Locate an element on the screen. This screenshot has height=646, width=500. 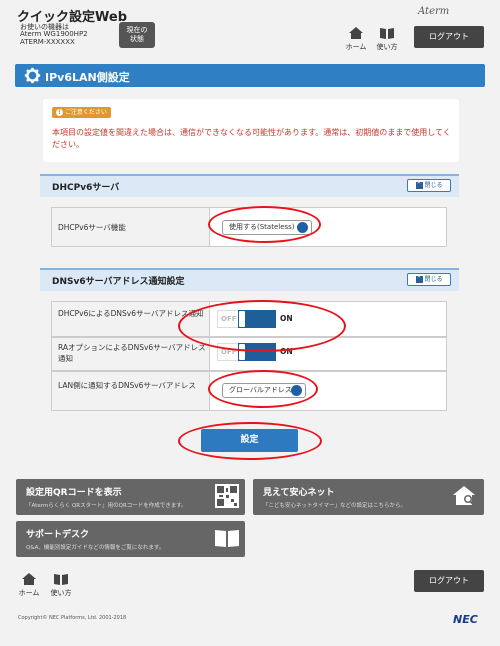
footer-home-label: ホーム is located at coordinates (29, 593).